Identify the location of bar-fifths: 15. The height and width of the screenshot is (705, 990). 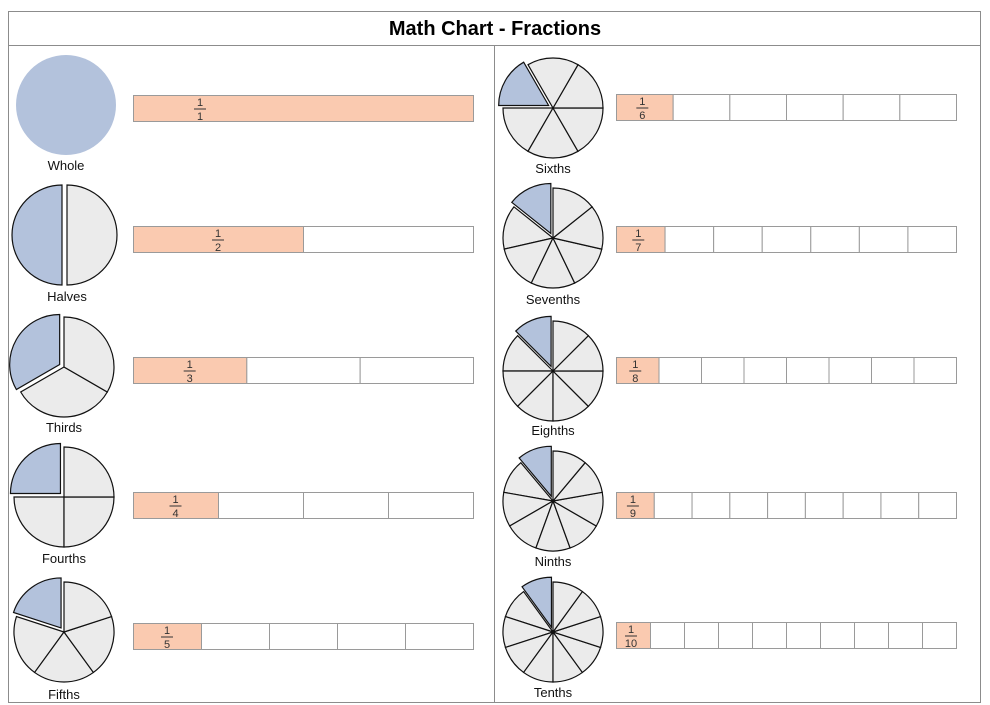
(303, 637).